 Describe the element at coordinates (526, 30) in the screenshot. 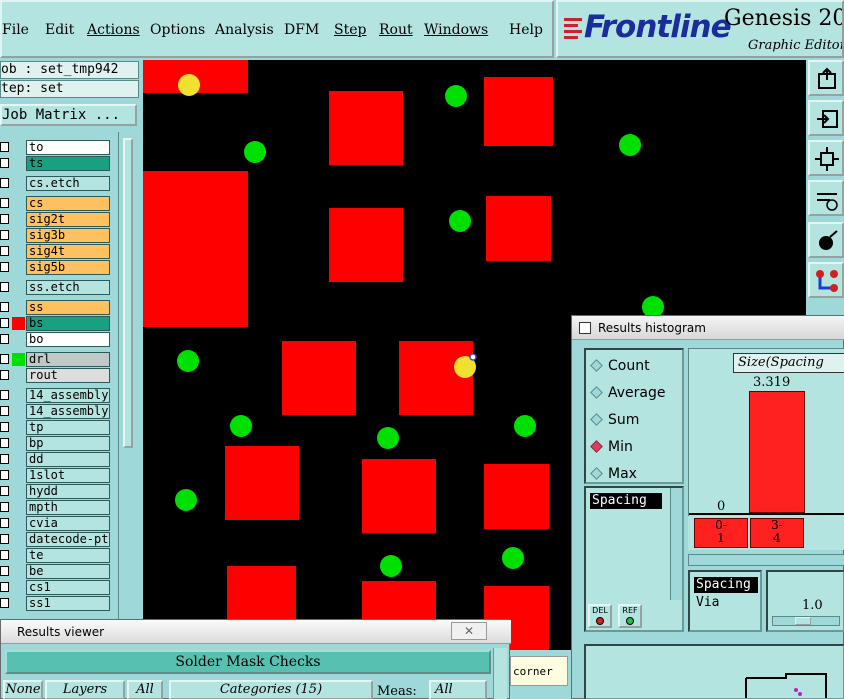

I see `menu-help: Help` at that location.